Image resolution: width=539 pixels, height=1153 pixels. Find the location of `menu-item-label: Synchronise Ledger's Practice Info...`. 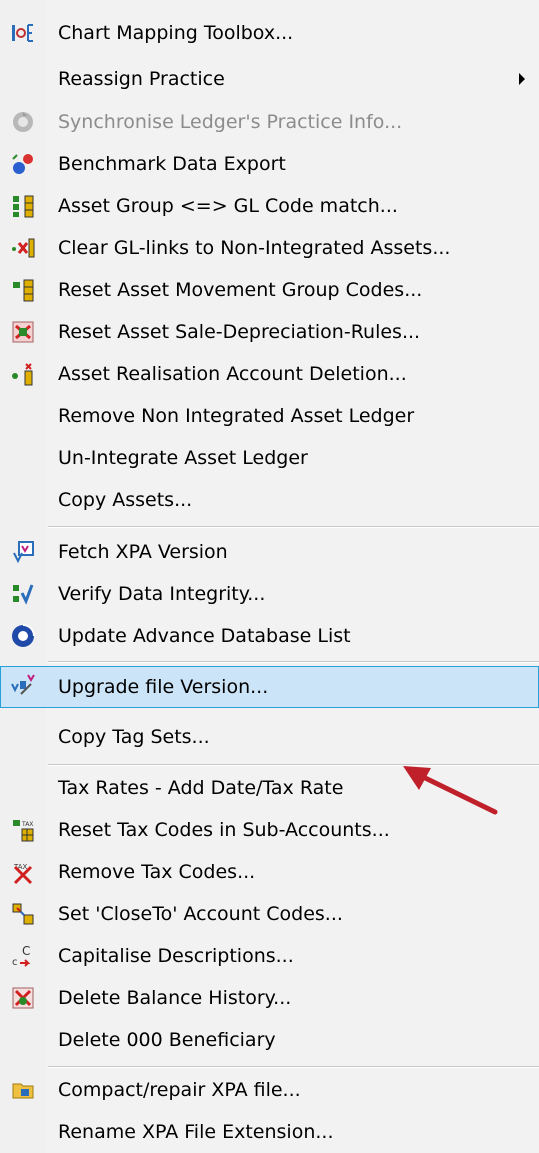

menu-item-label: Synchronise Ledger's Practice Info... is located at coordinates (230, 122).